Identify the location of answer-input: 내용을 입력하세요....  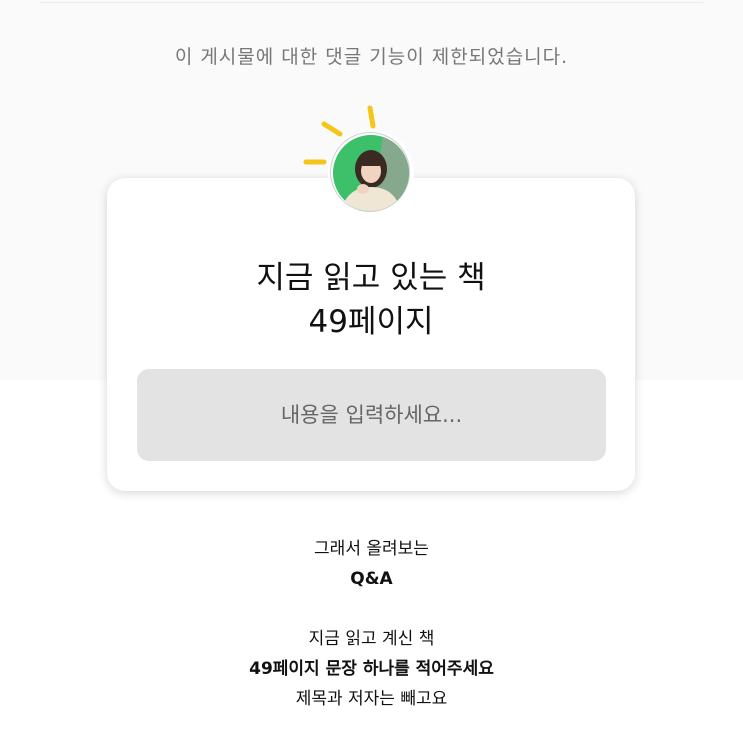
(371, 415).